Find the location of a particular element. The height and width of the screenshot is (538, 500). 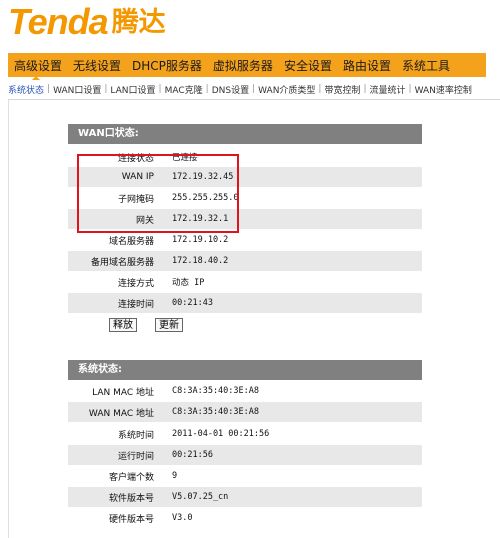

nav-advanced-settings: 高级设置 is located at coordinates (38, 65).